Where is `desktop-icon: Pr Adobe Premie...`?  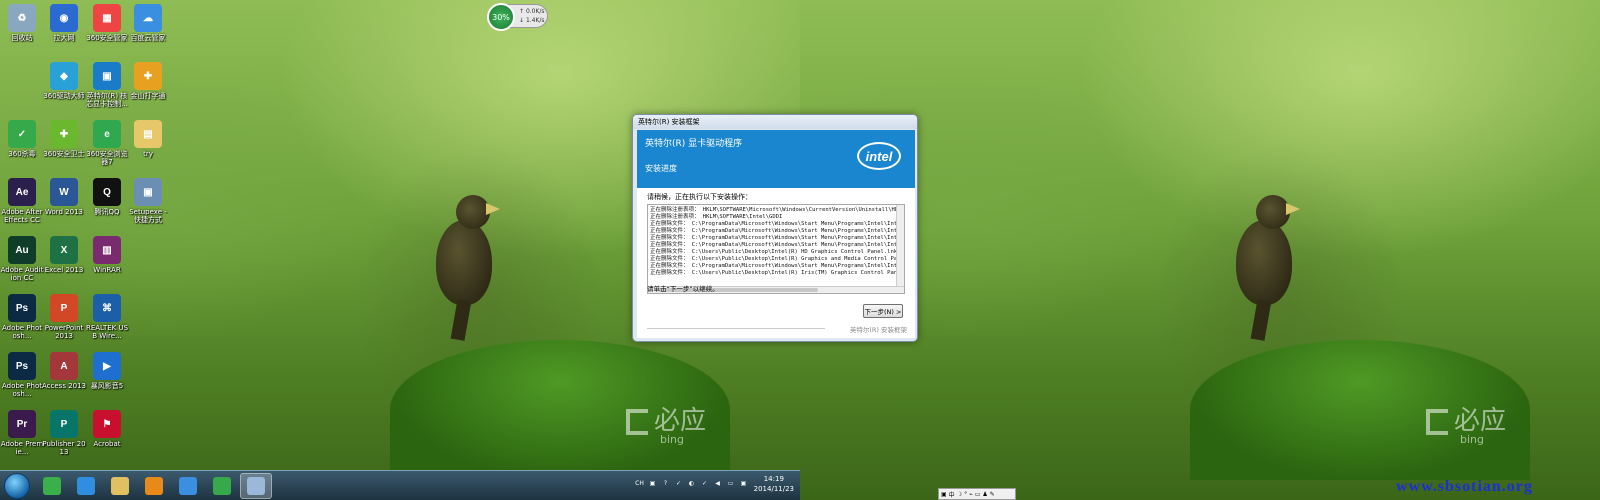 desktop-icon: Pr Adobe Premie... is located at coordinates (22, 433).